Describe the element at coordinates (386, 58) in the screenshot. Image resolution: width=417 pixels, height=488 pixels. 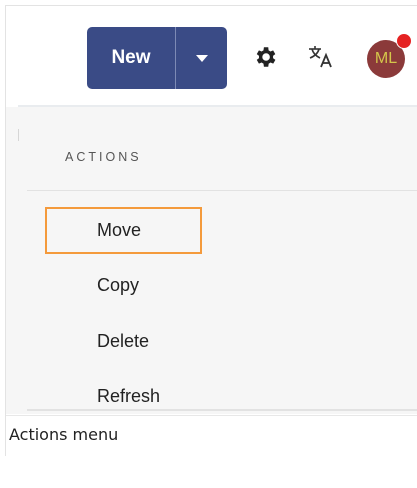
I see `avatar-initials: ML` at that location.